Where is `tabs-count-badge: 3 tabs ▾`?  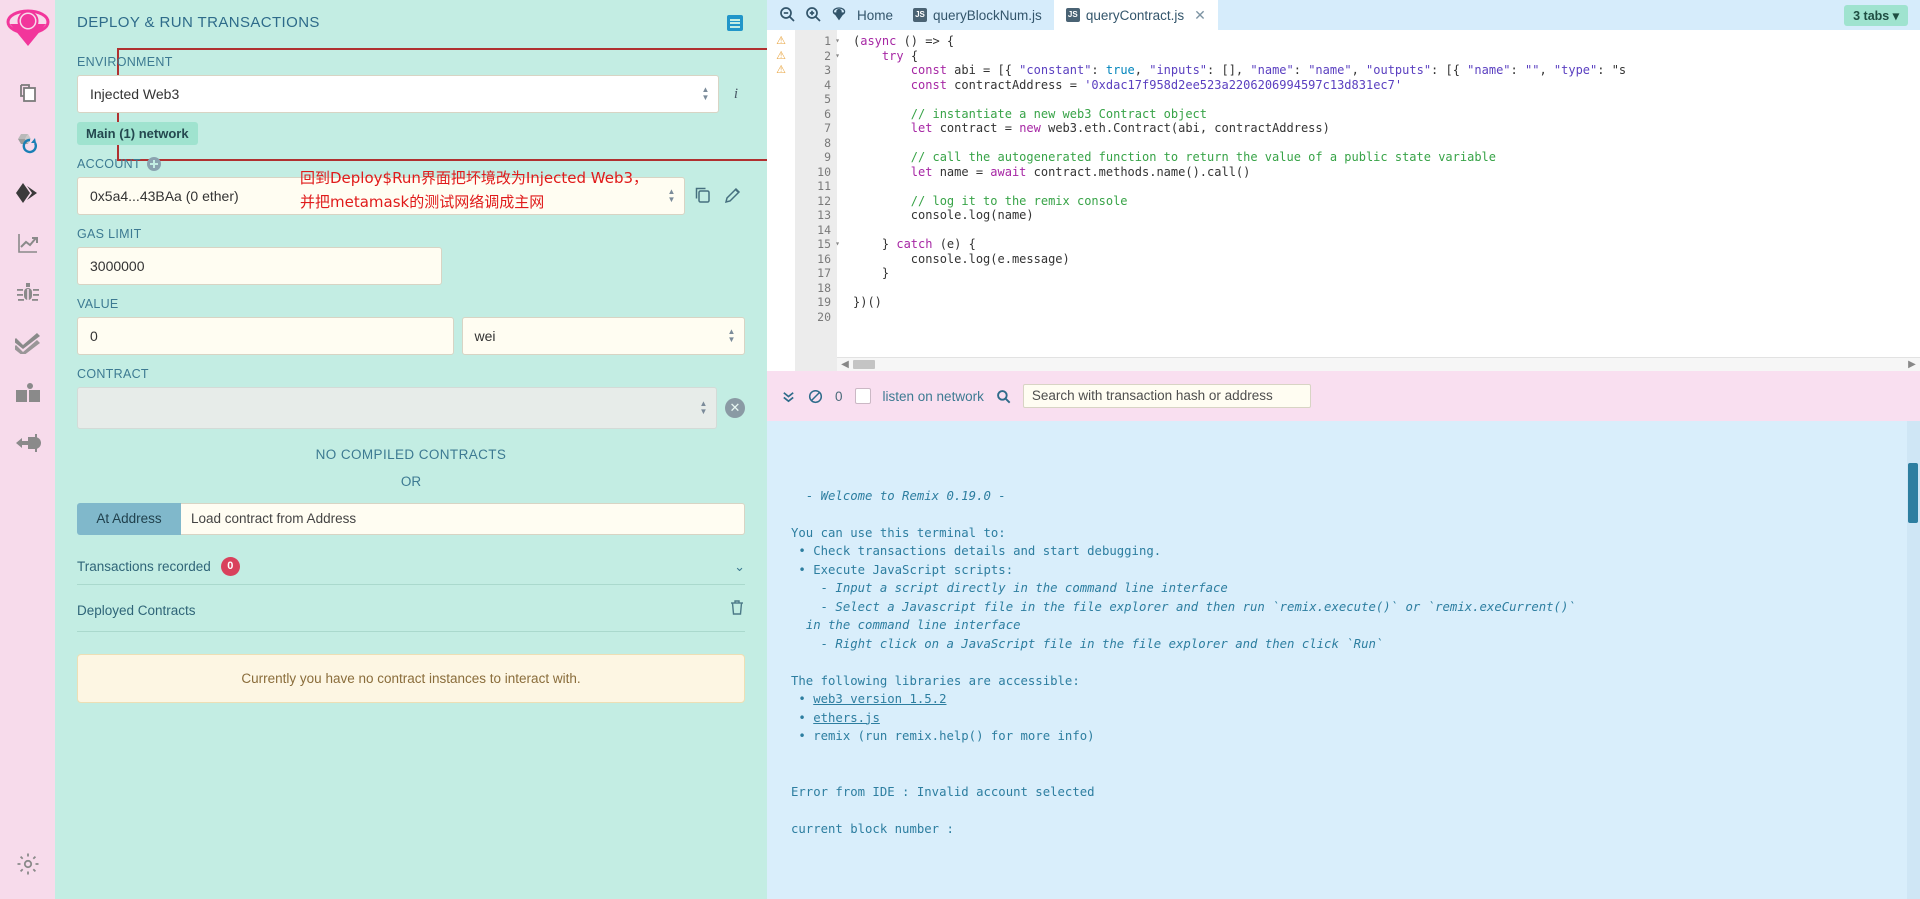 tabs-count-badge: 3 tabs ▾ is located at coordinates (1876, 15).